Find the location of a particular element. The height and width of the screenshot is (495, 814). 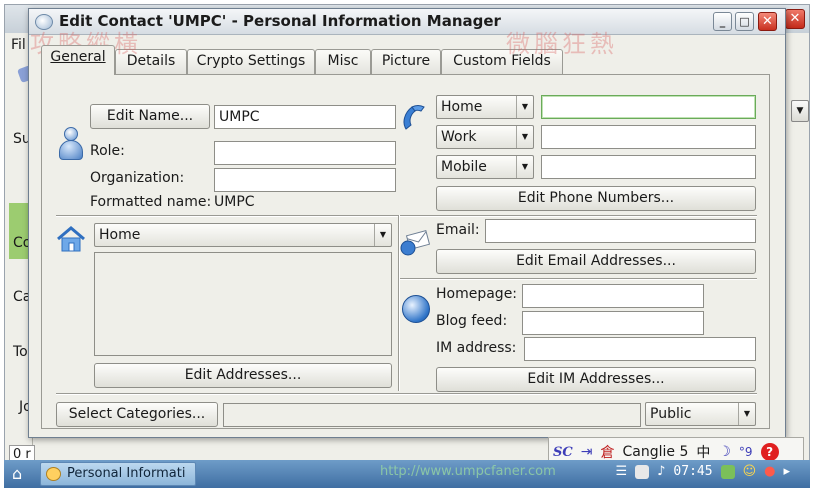

help-icon: ? is located at coordinates (769, 452).